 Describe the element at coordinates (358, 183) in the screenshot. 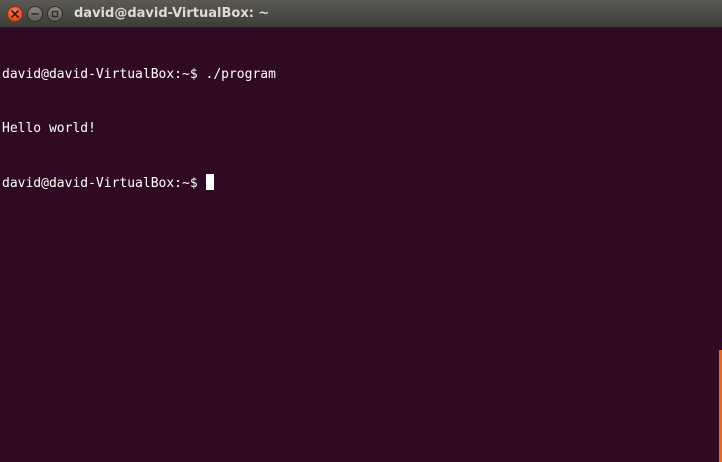

I see `terminal-line: david@david-VirtualBox:~$` at that location.